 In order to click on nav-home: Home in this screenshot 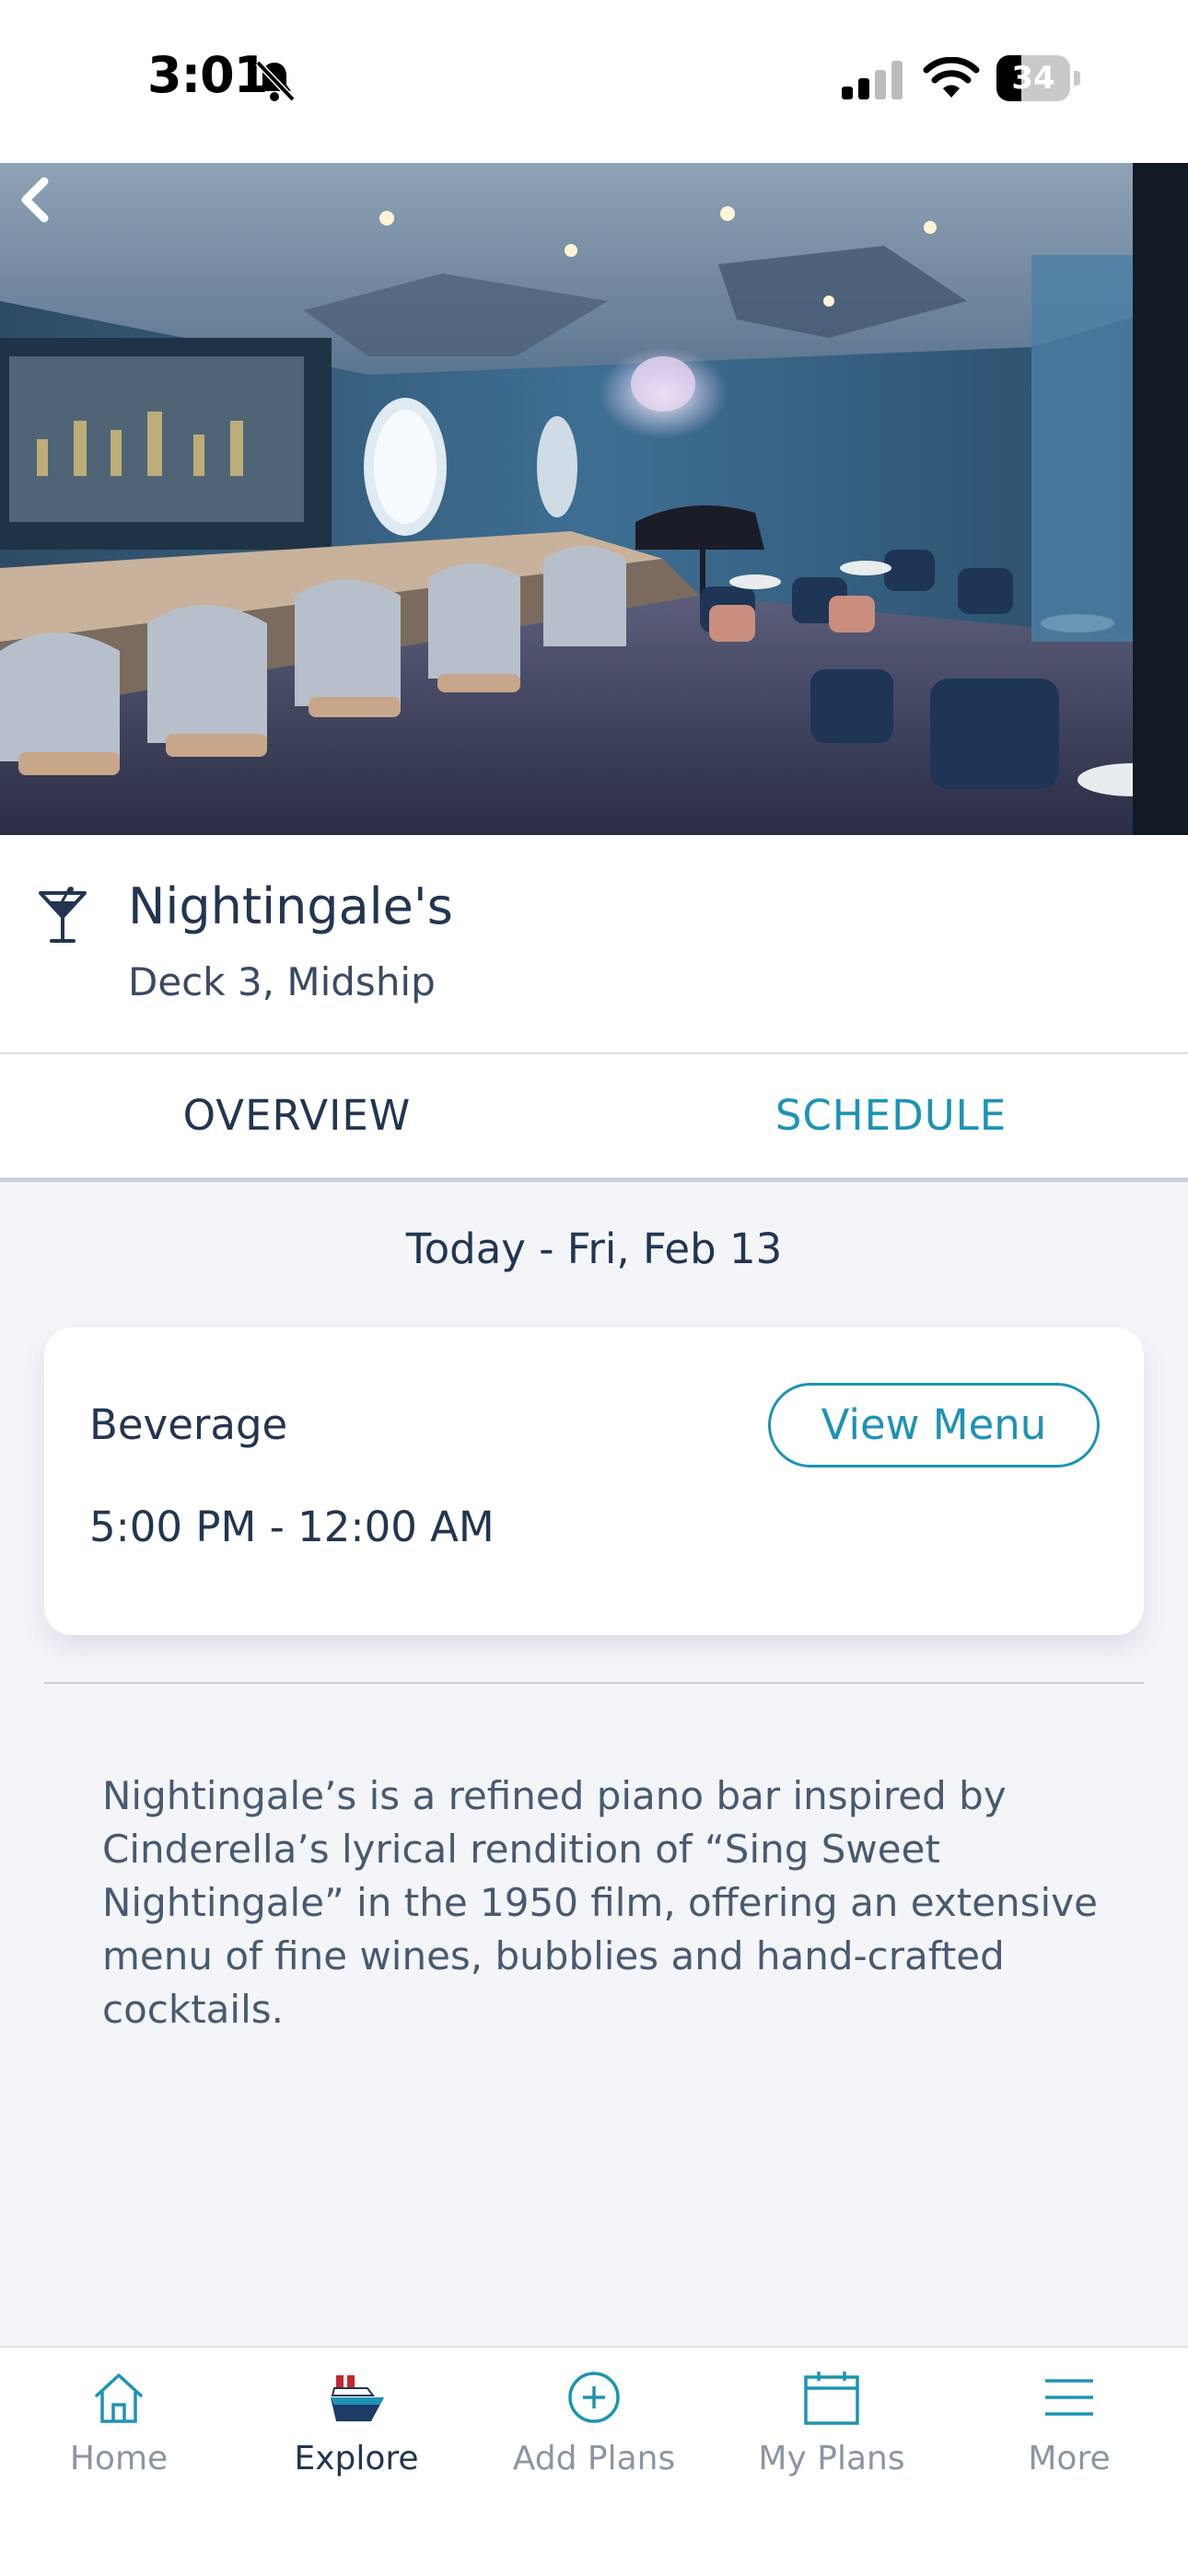, I will do `click(119, 2440)`.